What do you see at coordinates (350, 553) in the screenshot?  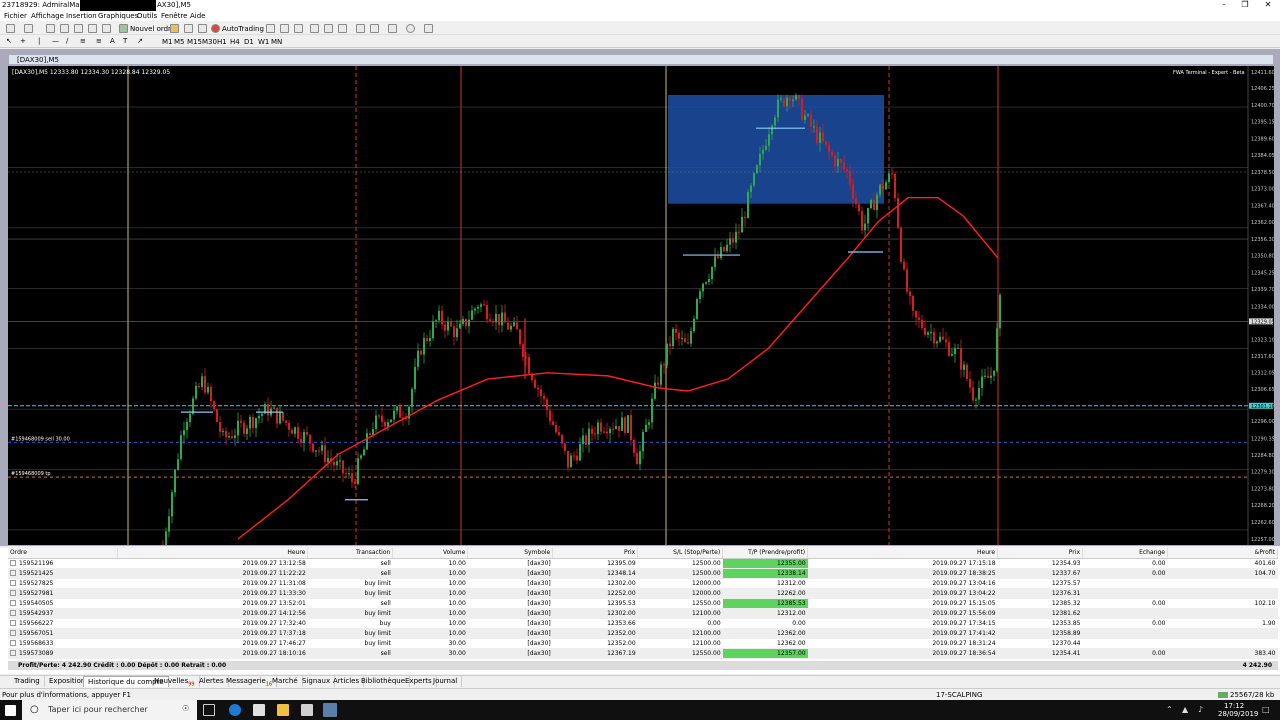 I see `col-transaction: Transaction` at bounding box center [350, 553].